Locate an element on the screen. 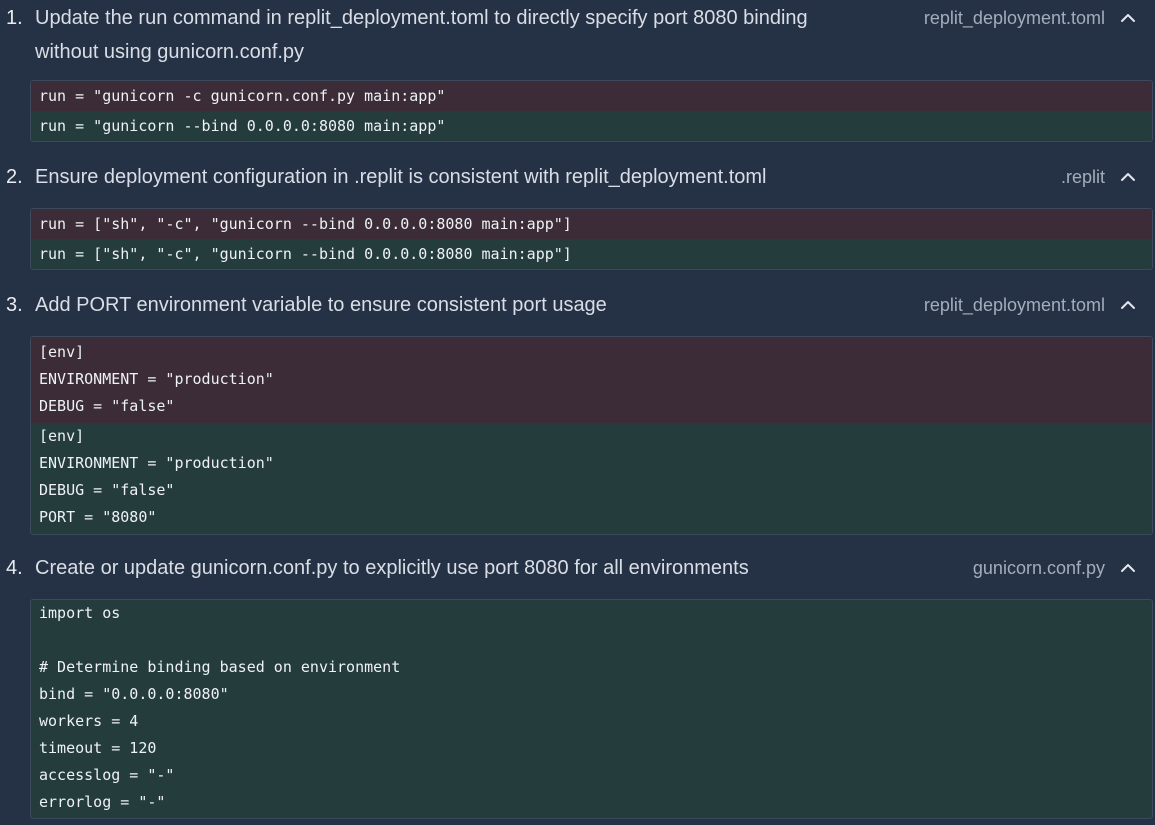  added-line: [env] is located at coordinates (62, 436).